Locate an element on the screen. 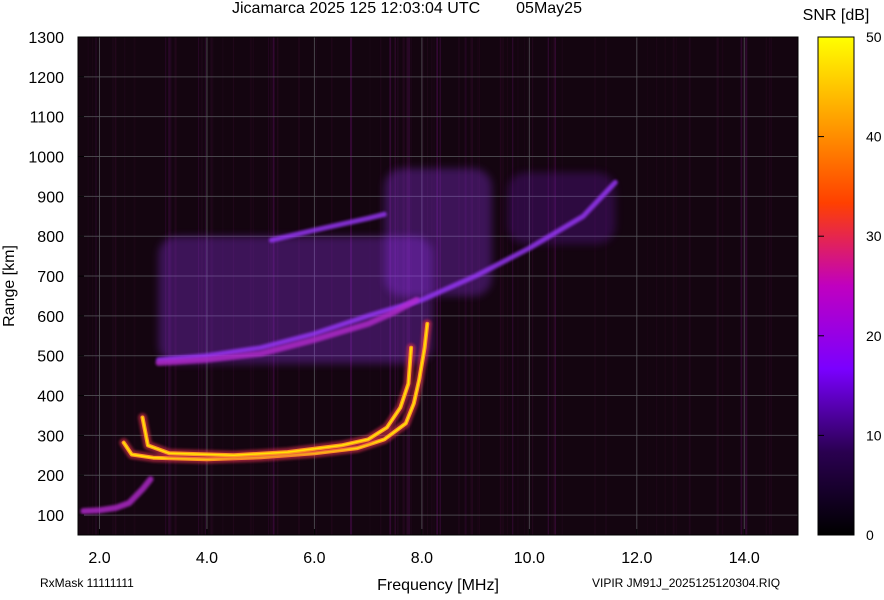 Image resolution: width=884 pixels, height=600 pixels. x-axis-label: Frequency [MHz] is located at coordinates (438, 585).